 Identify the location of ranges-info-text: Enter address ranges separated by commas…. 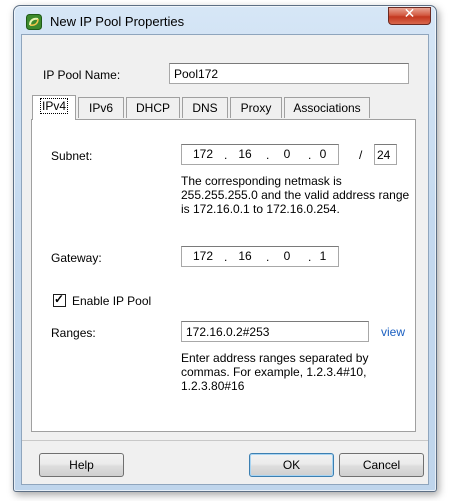
(275, 372).